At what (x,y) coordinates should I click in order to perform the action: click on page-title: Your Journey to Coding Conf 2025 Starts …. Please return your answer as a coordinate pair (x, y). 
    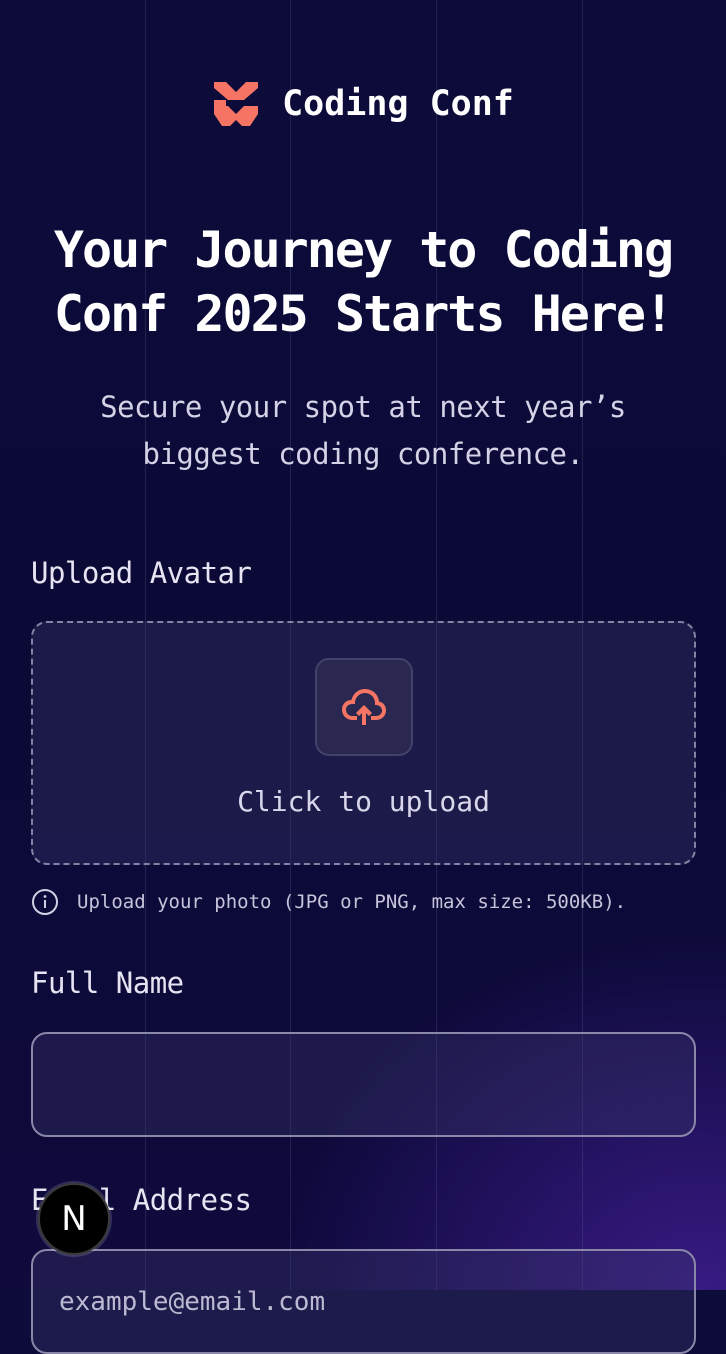
    Looking at the image, I should click on (363, 282).